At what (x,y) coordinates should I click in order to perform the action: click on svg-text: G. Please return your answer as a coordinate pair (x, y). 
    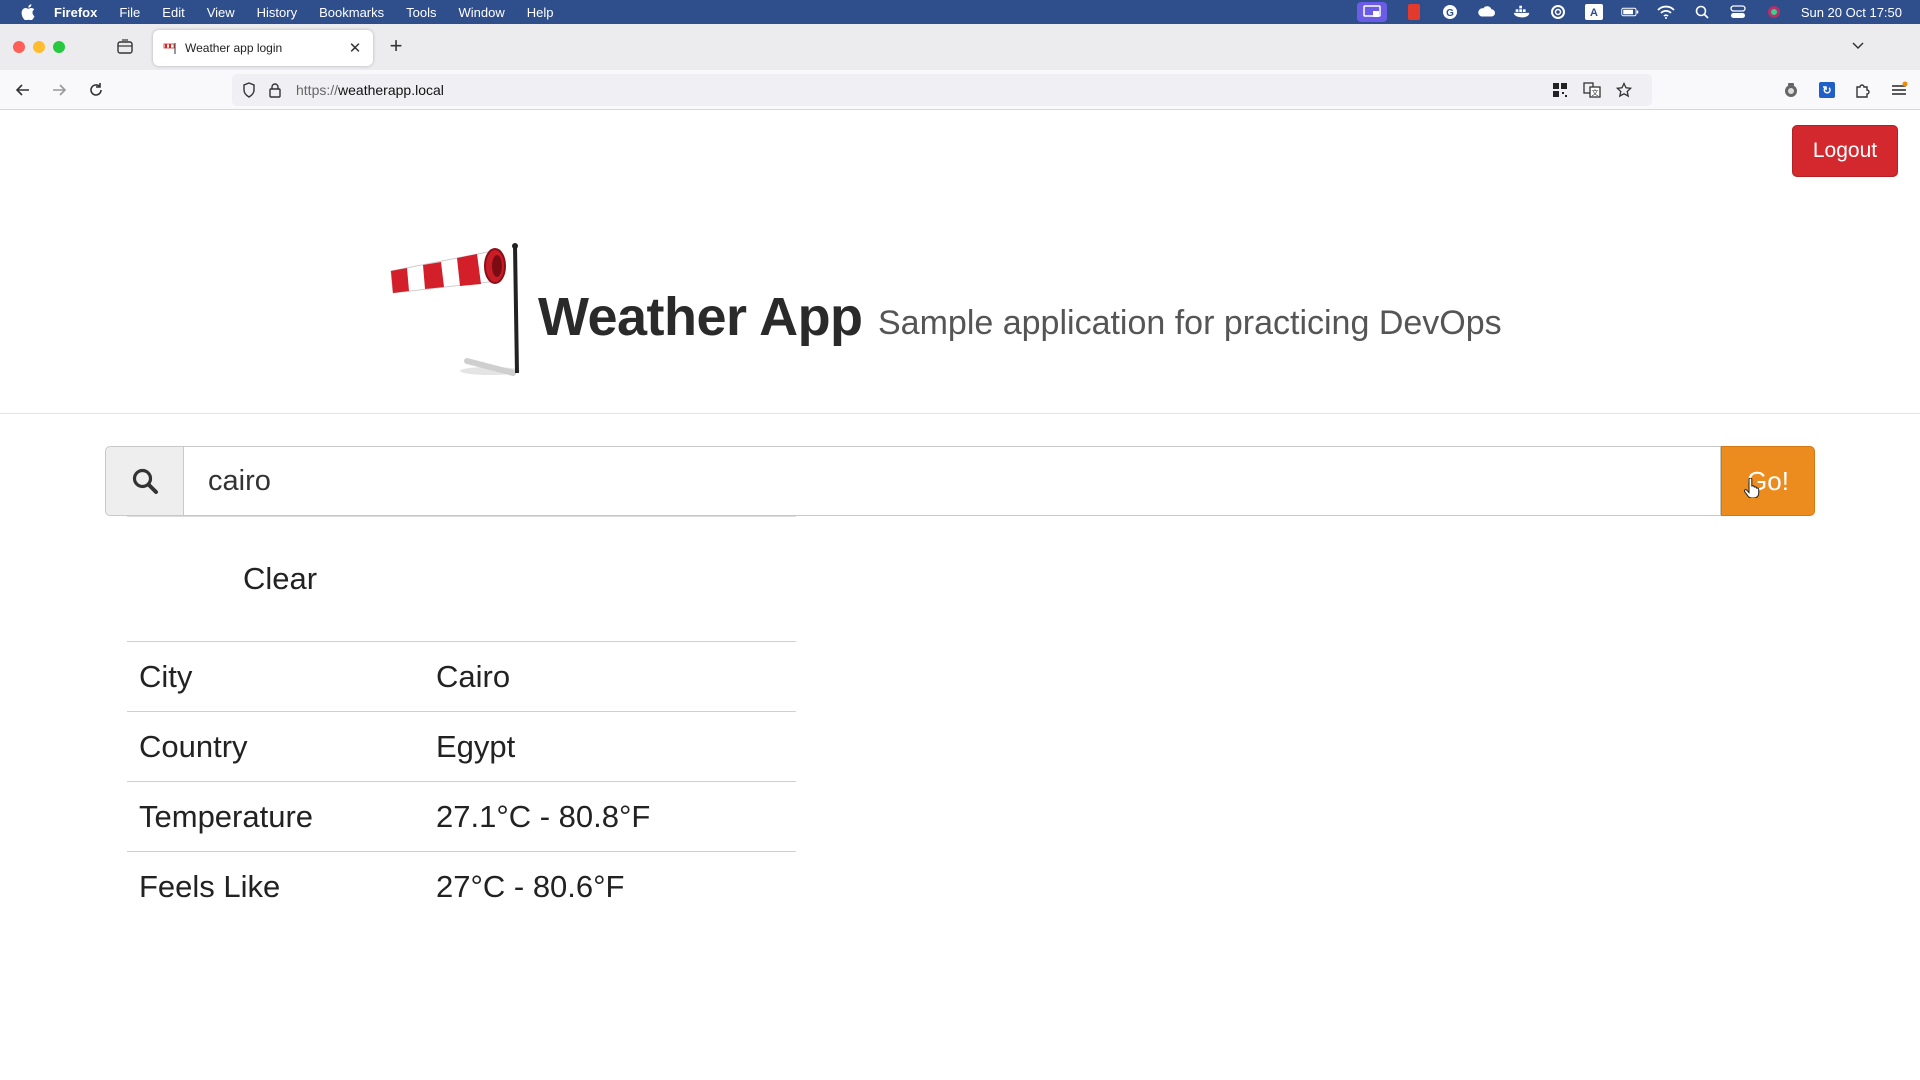
    Looking at the image, I should click on (1450, 13).